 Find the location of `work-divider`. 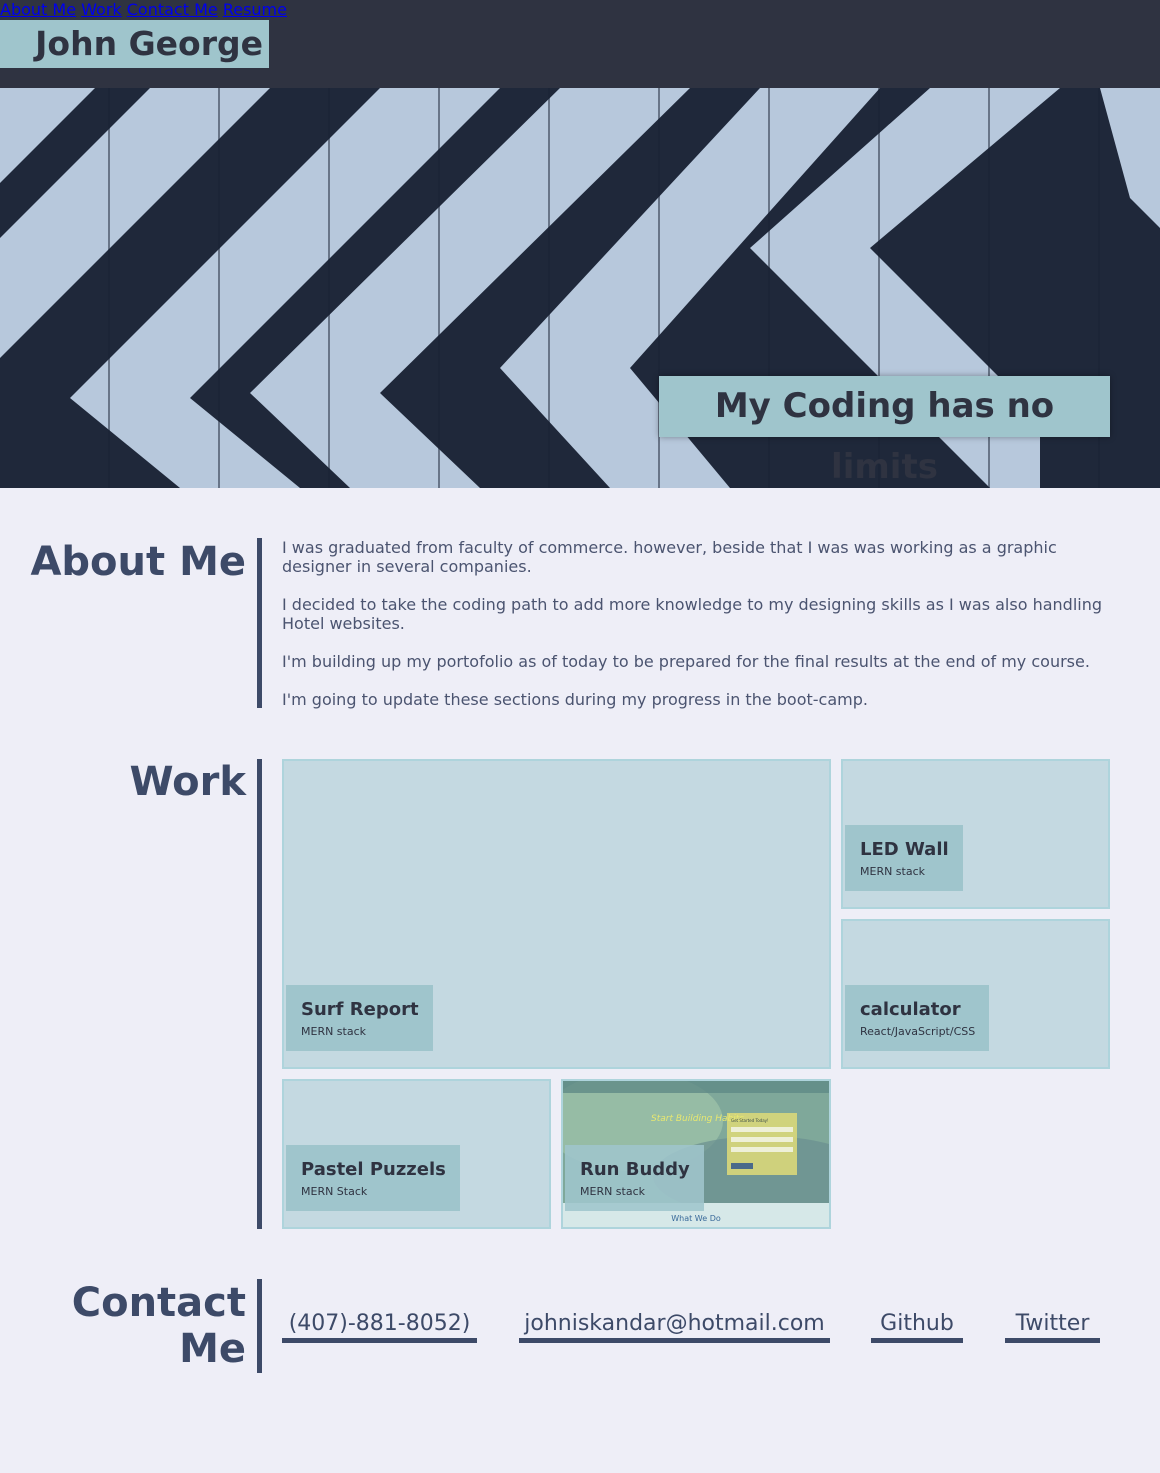

work-divider is located at coordinates (259, 994).